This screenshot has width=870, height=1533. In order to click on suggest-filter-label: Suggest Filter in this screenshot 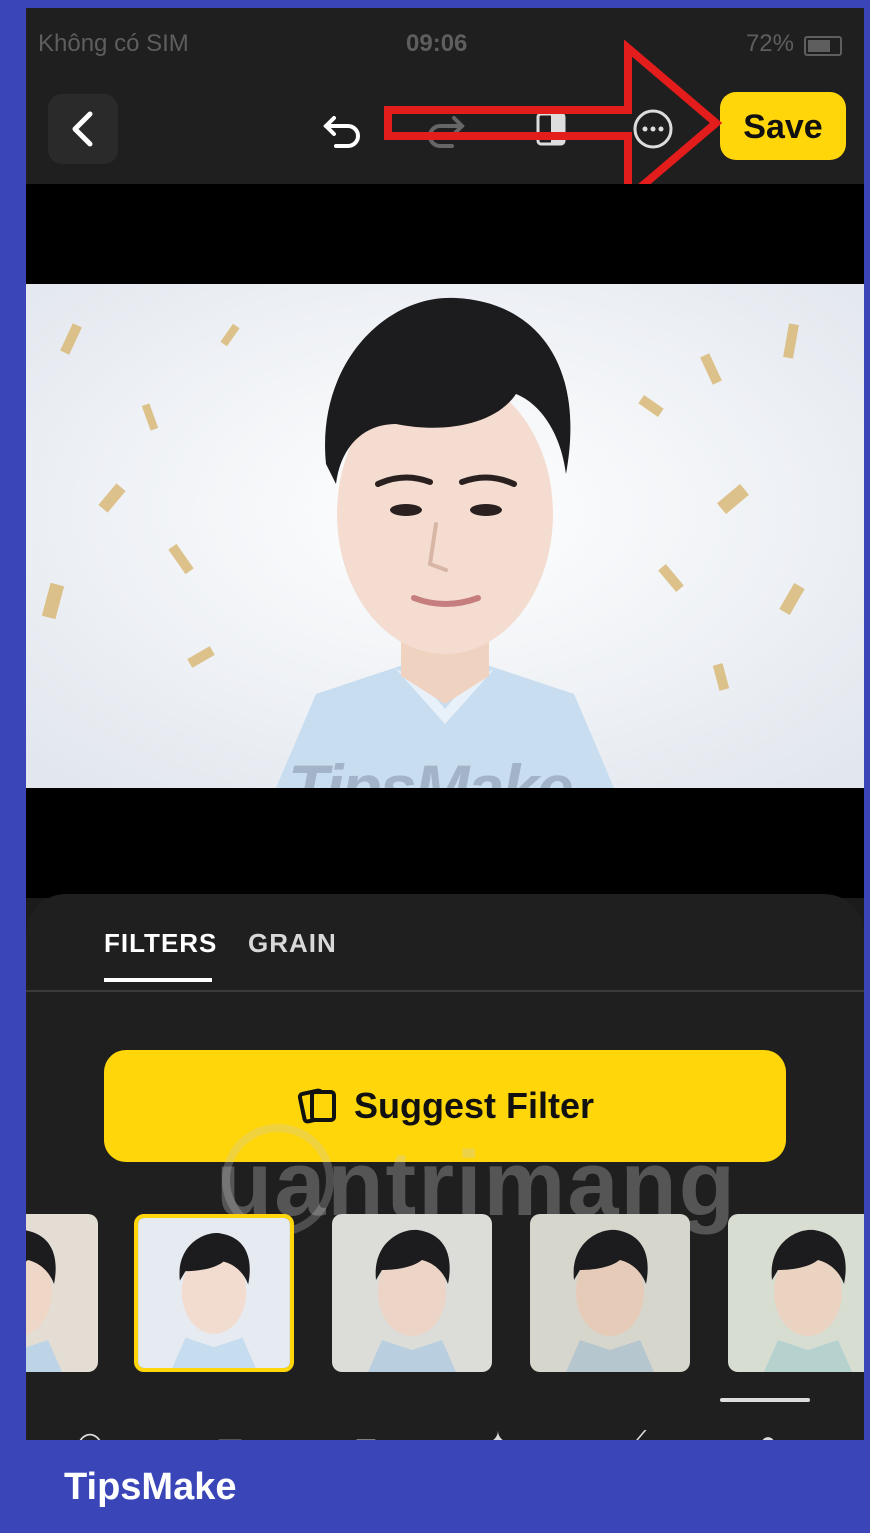, I will do `click(474, 1105)`.